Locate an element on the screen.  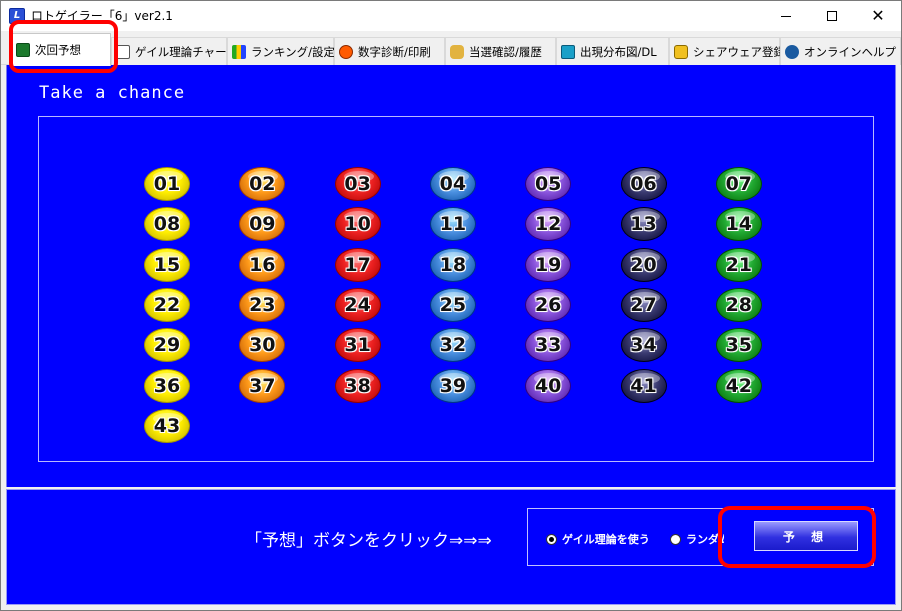
number-ball-41: 41 is located at coordinates (643, 385).